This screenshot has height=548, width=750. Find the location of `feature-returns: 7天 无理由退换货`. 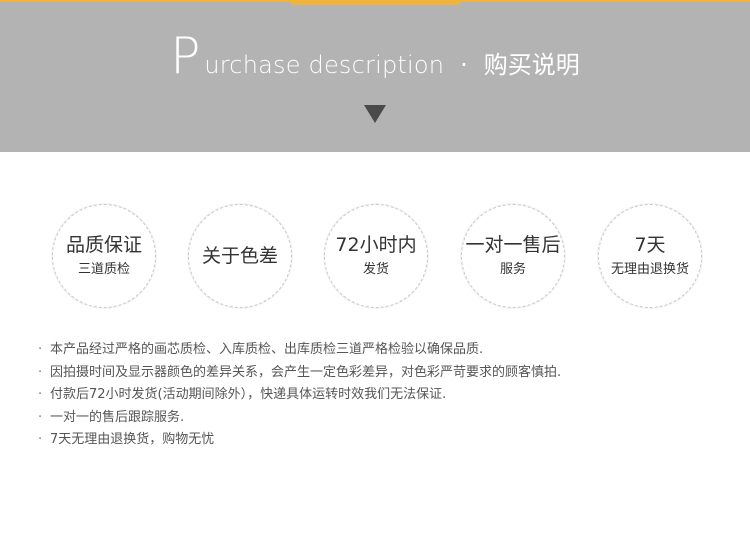

feature-returns: 7天 无理由退换货 is located at coordinates (650, 256).